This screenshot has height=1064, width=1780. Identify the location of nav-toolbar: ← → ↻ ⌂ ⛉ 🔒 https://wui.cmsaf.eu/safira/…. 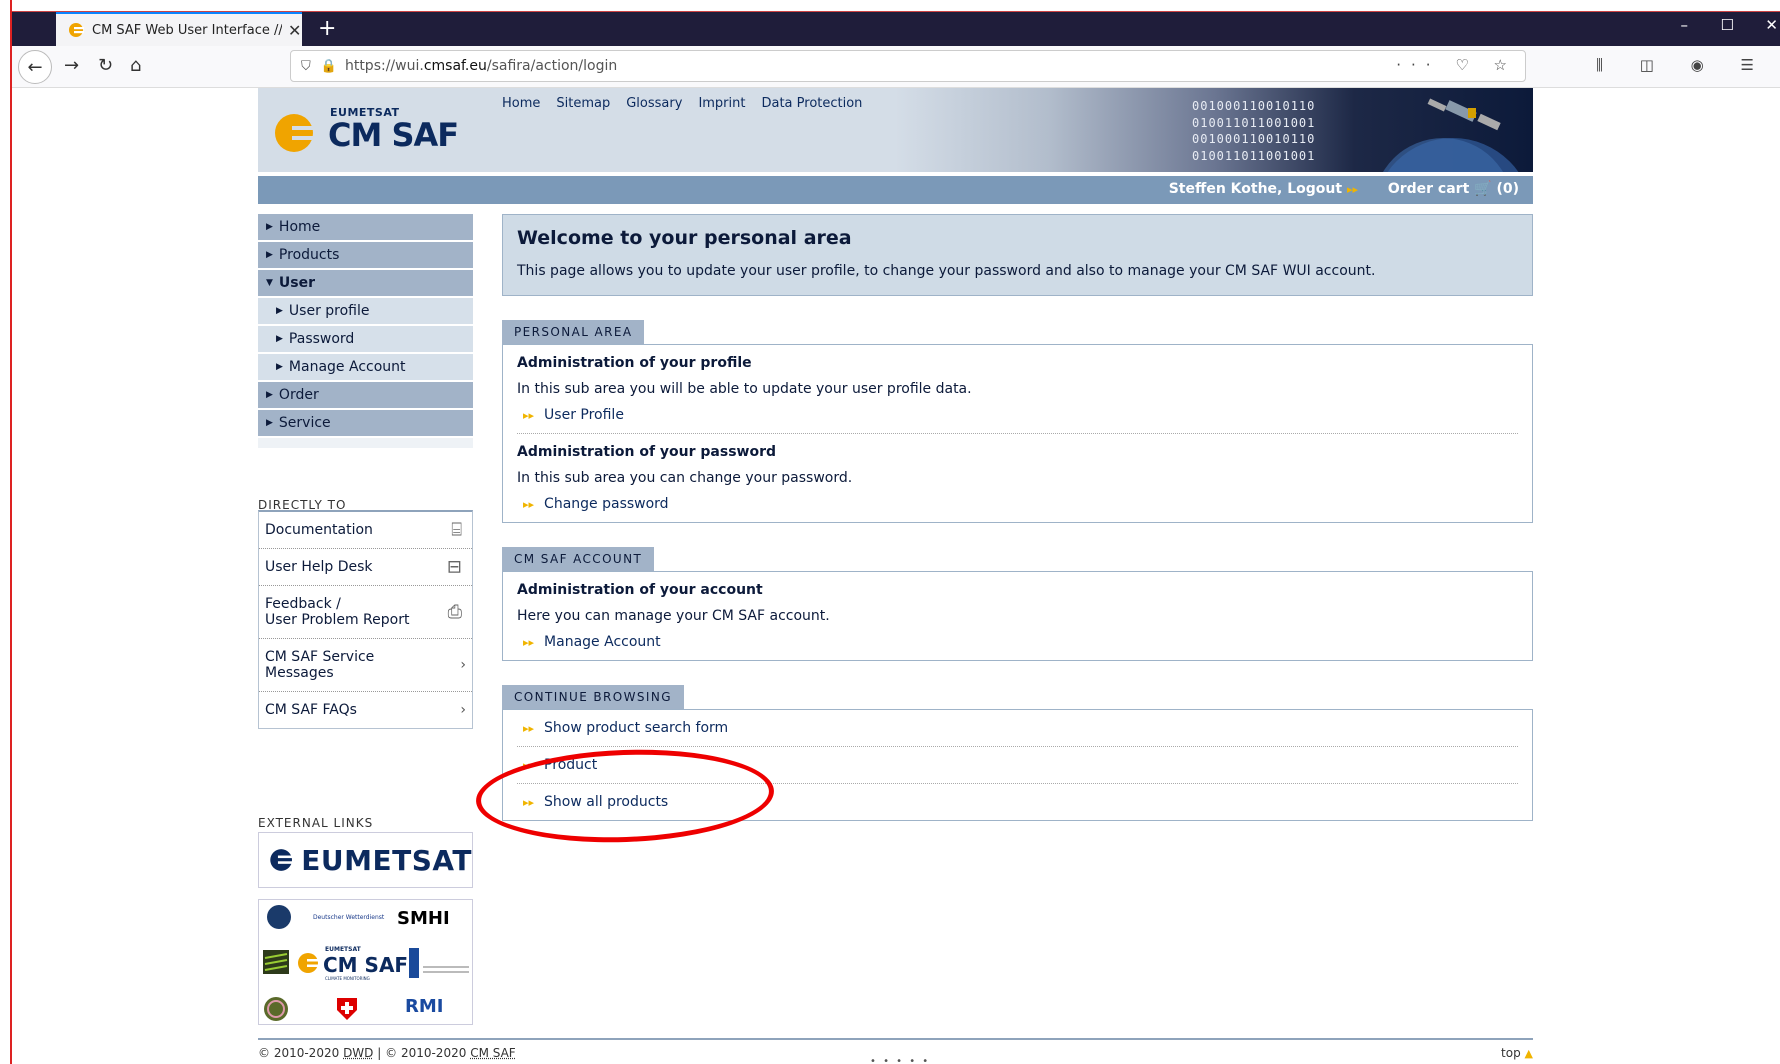
(896, 67).